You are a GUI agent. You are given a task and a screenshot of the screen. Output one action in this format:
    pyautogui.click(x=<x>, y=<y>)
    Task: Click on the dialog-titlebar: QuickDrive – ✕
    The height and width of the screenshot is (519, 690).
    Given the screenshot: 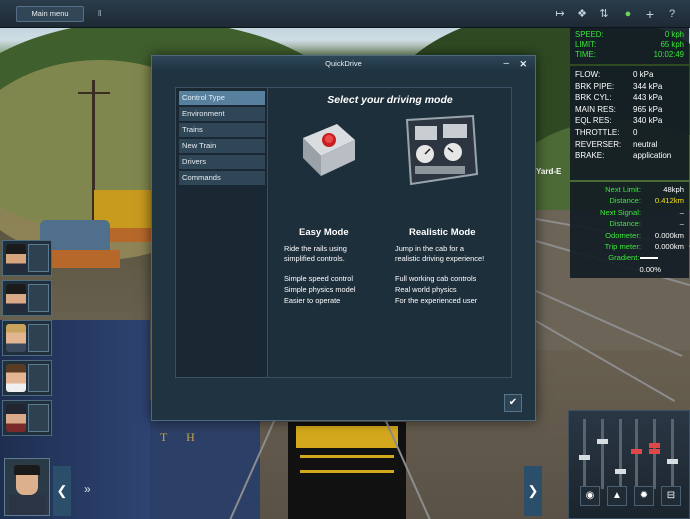 What is the action you would take?
    pyautogui.click(x=343, y=64)
    